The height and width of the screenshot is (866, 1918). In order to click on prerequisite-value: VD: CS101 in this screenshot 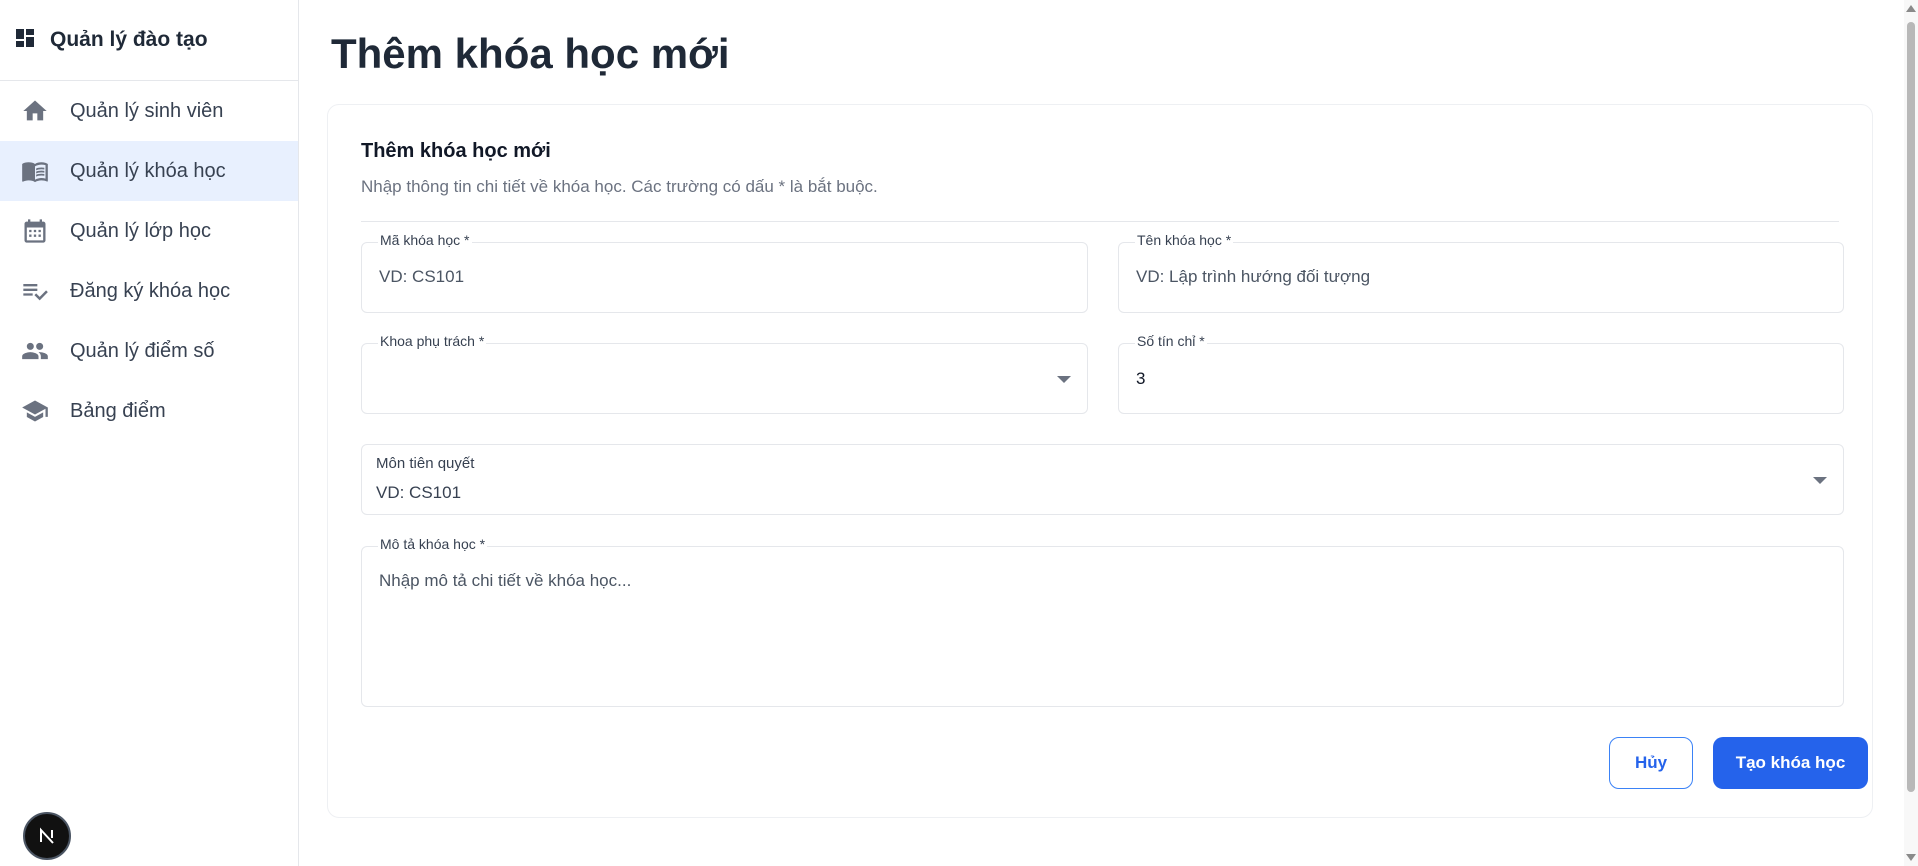, I will do `click(419, 492)`.